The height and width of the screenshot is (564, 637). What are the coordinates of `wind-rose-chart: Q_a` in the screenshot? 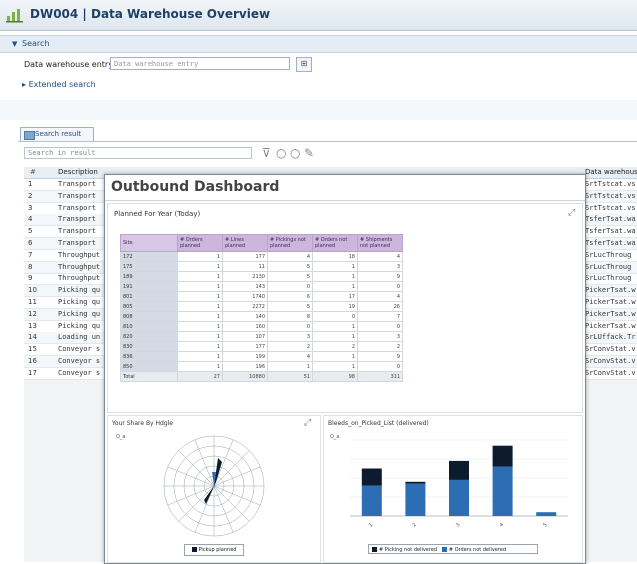 It's located at (190, 485).